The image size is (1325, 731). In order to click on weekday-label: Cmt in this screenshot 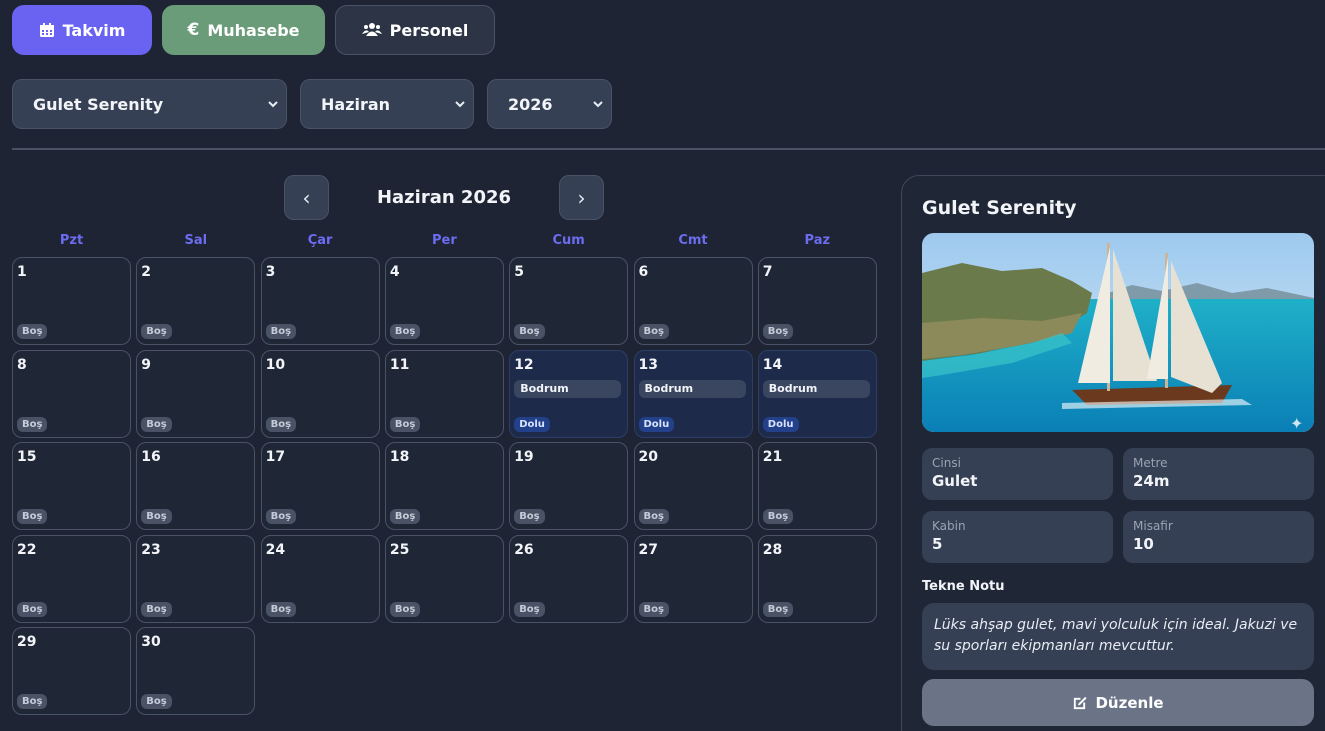, I will do `click(693, 240)`.